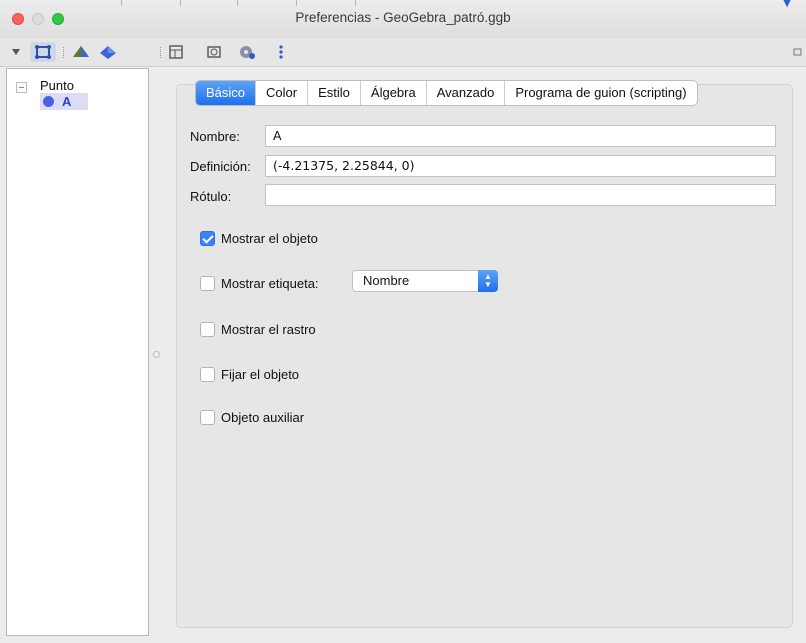  I want to click on show-label-label: Mostrar etiqueta:, so click(270, 283).